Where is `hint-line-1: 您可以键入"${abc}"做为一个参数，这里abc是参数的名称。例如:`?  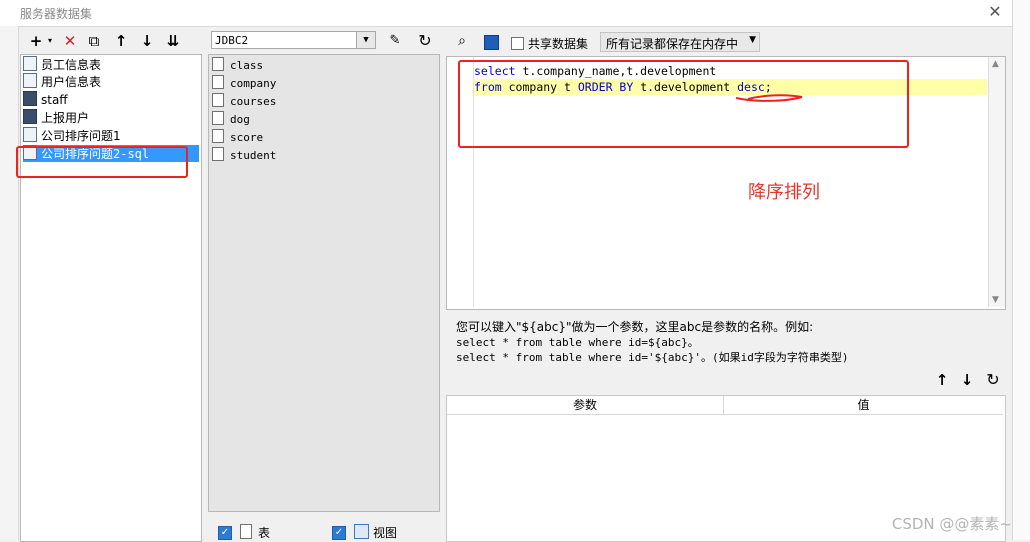 hint-line-1: 您可以键入"${abc}"做为一个参数，这里abc是参数的名称。例如: is located at coordinates (635, 327).